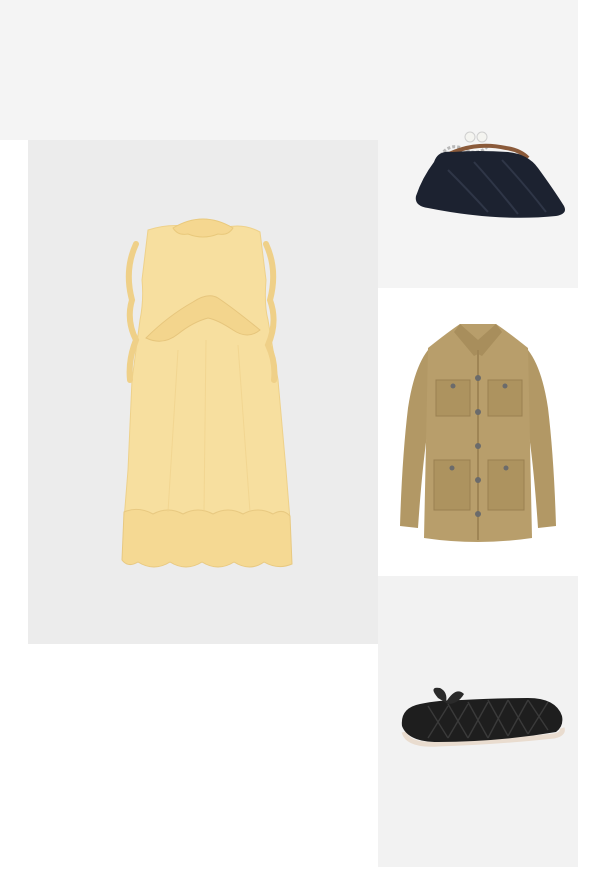 The image size is (606, 875). What do you see at coordinates (207, 393) in the screenshot?
I see `dress-icon` at bounding box center [207, 393].